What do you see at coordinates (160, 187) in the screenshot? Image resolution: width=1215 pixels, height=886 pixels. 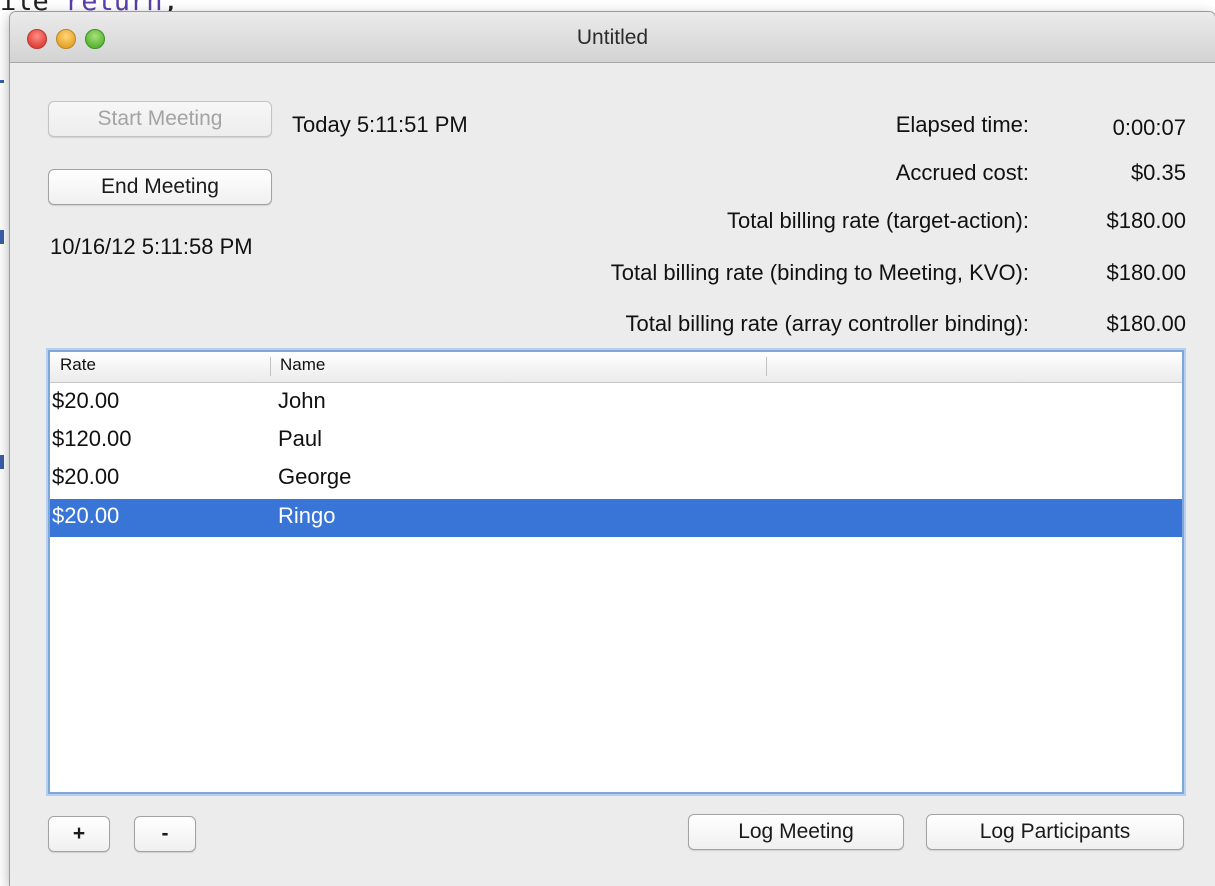 I see `end-meeting-button: End Meeting` at bounding box center [160, 187].